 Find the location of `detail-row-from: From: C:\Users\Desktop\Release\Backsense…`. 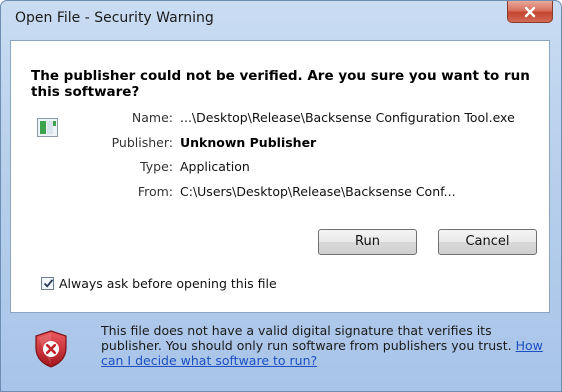

detail-row-from: From: C:\Users\Desktop\Release\Backsense… is located at coordinates (281, 192).